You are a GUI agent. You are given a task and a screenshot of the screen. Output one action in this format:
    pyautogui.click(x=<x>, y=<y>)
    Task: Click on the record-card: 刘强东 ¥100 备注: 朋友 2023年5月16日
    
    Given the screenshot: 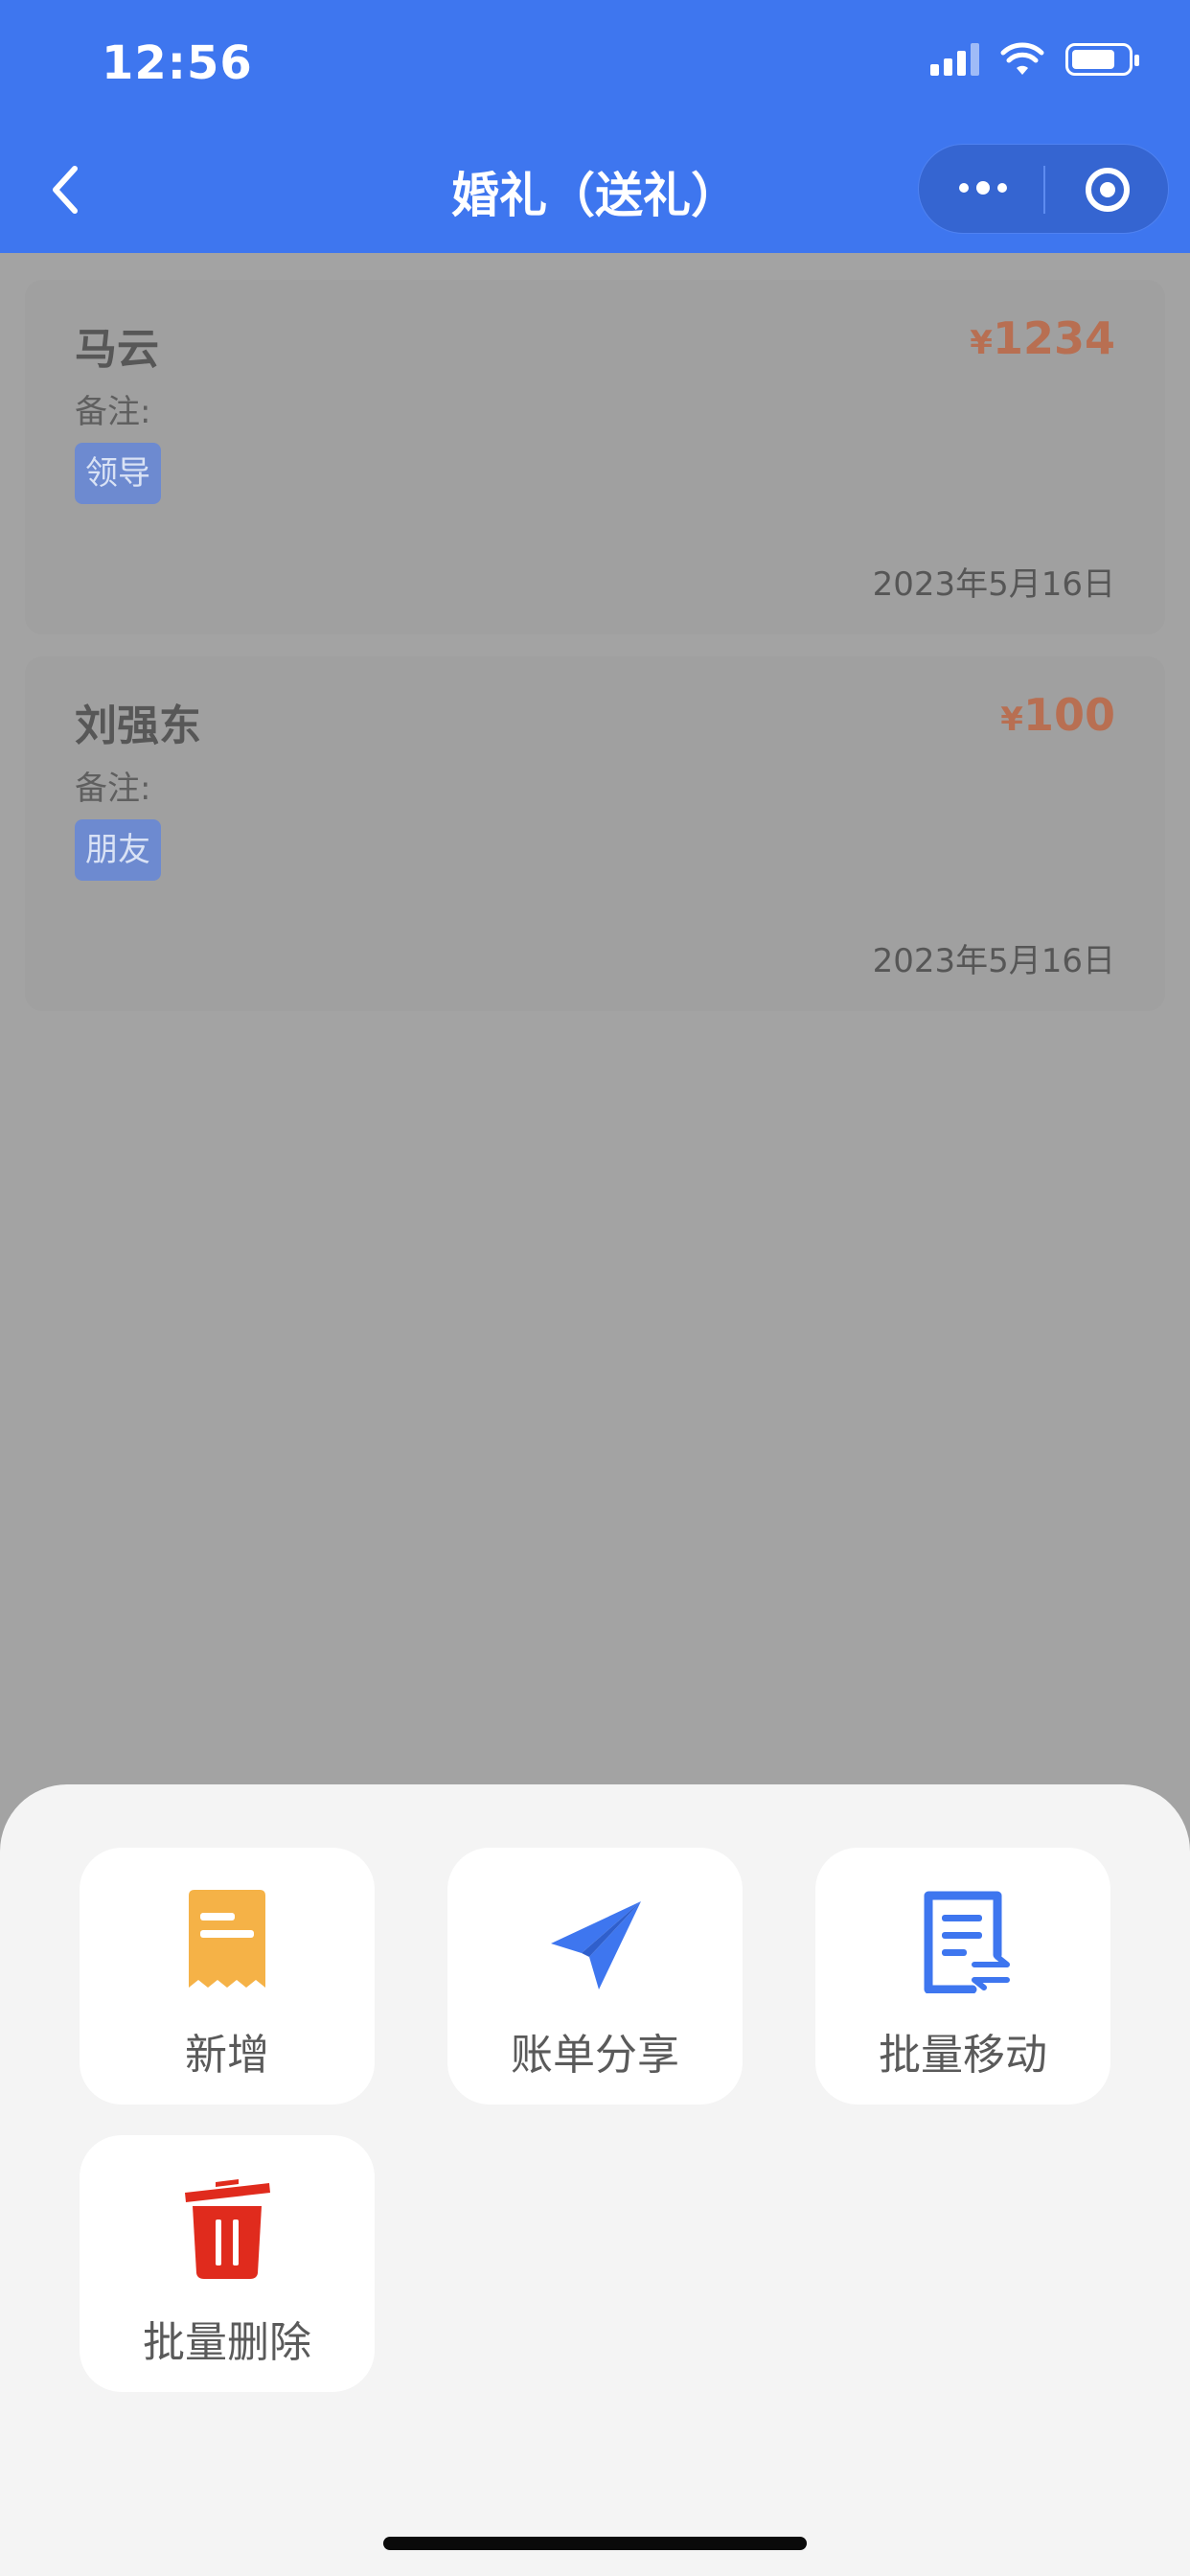 What is the action you would take?
    pyautogui.click(x=595, y=833)
    